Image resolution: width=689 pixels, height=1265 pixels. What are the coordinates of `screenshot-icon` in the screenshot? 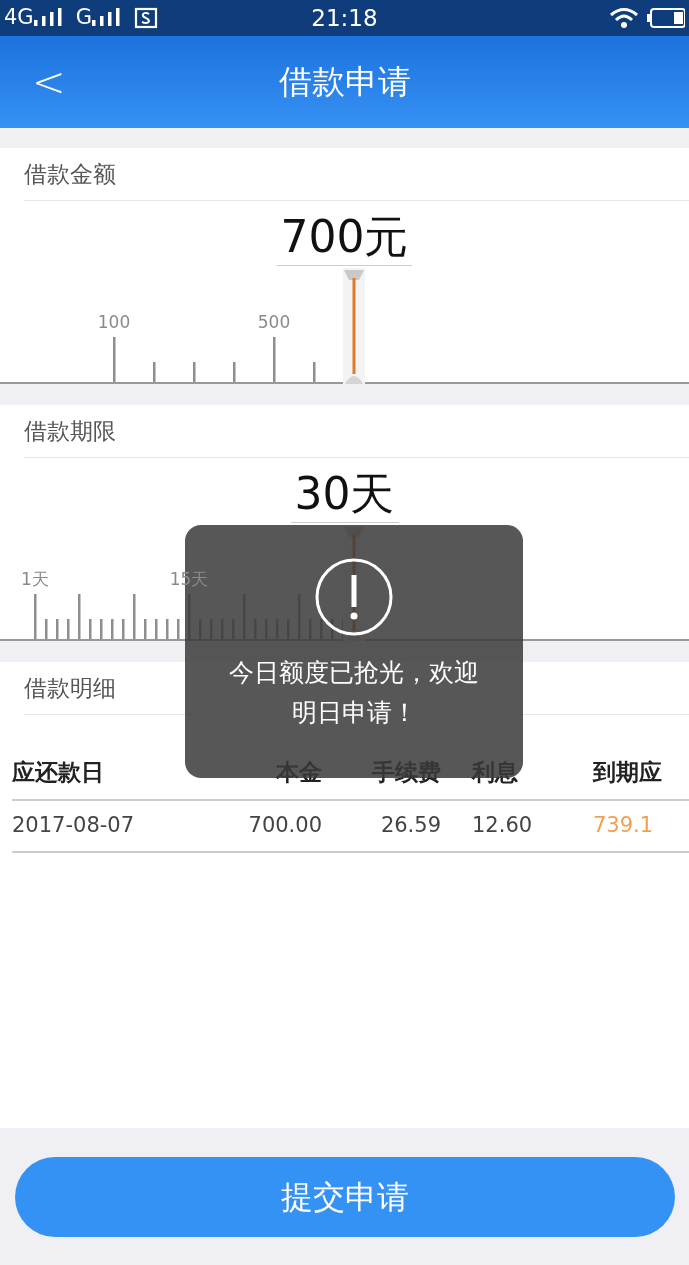 It's located at (145, 18).